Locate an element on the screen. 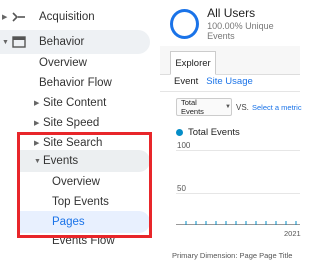  segment-card: All Users 100.00% Unique Events is located at coordinates (235, 23).